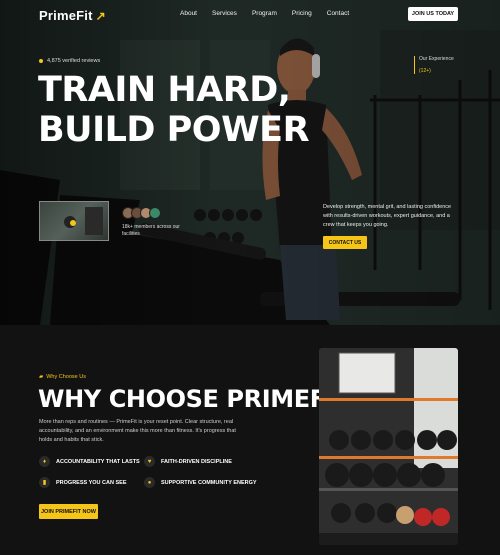 This screenshot has width=500, height=555. Describe the element at coordinates (436, 59) in the screenshot. I see `experience-label: Our Experience` at that location.